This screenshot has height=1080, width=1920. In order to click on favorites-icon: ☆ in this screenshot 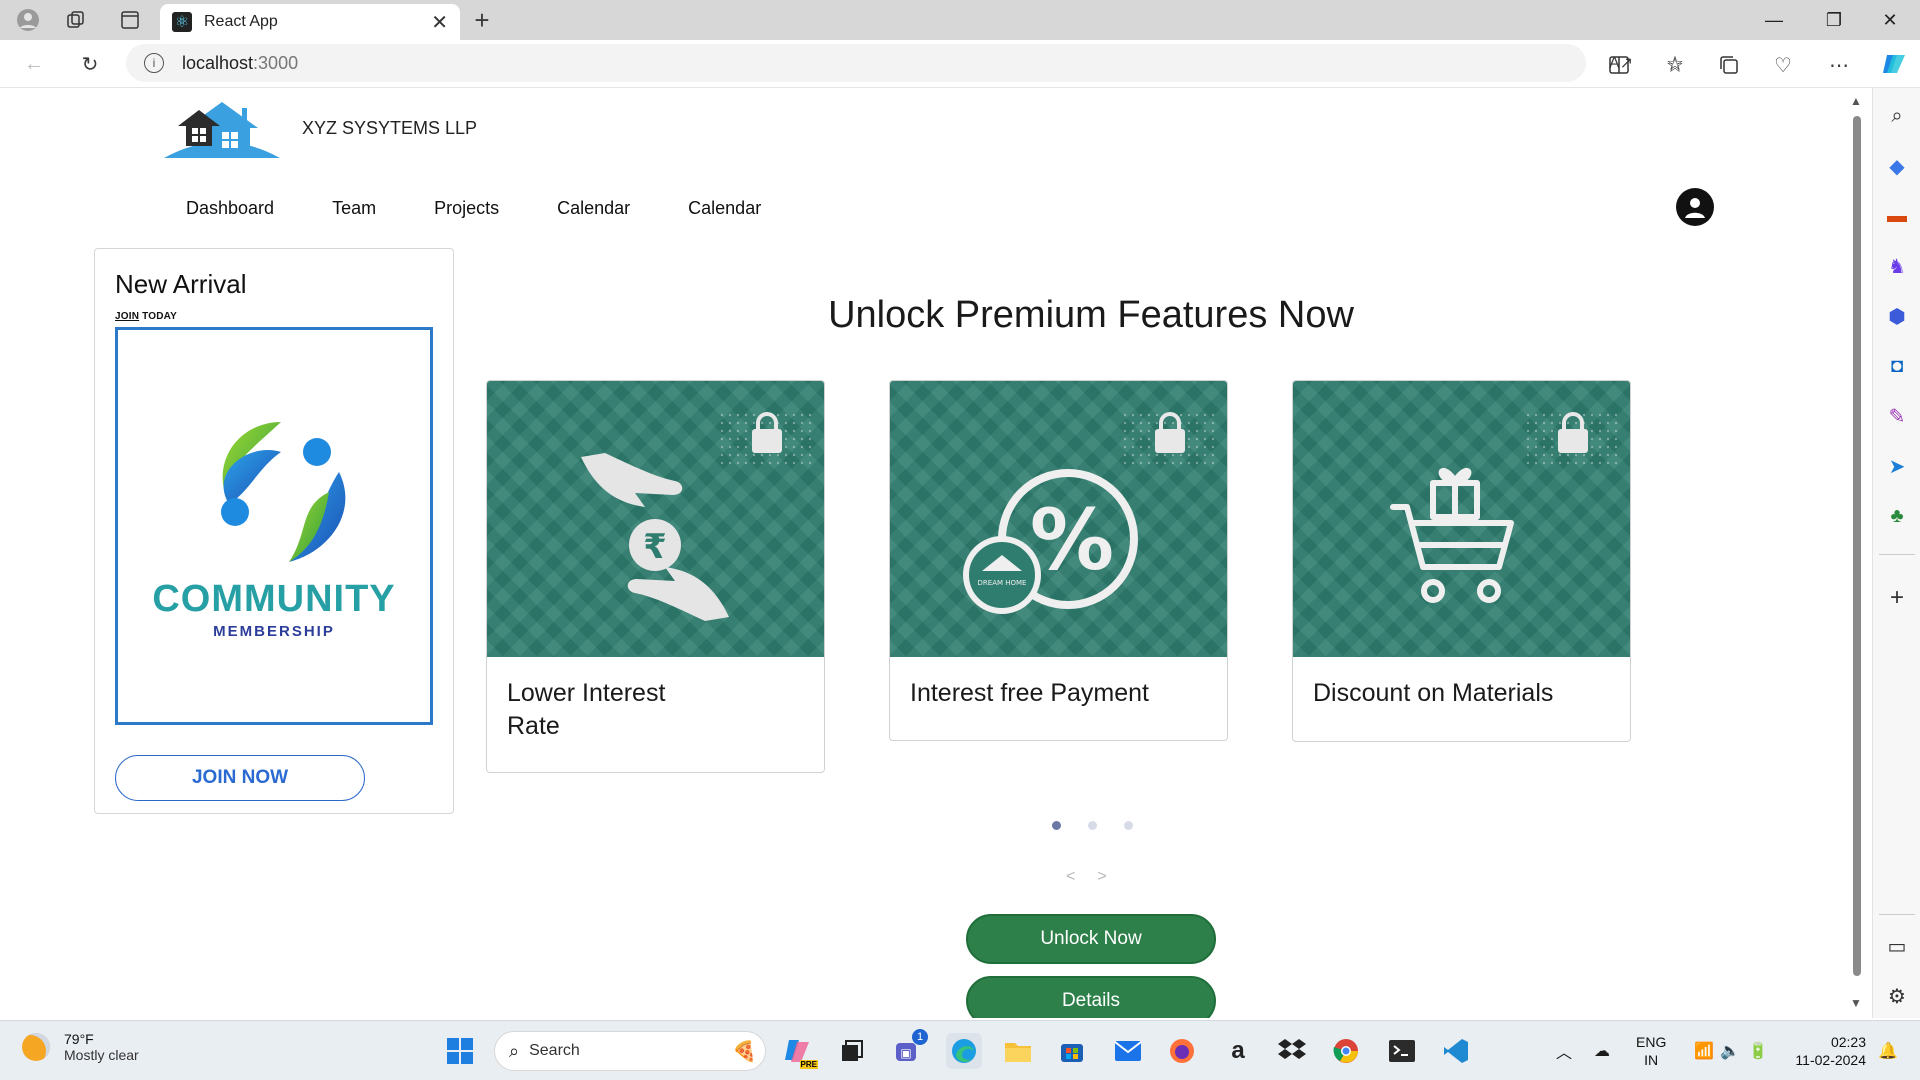, I will do `click(1675, 65)`.